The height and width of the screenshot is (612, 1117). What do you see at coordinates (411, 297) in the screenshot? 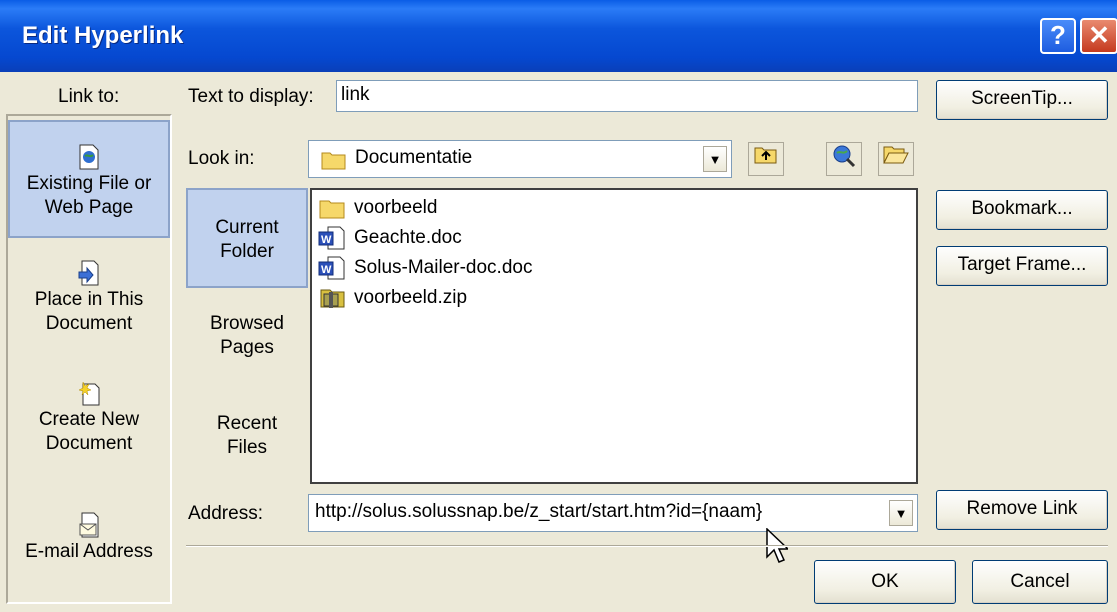
I see `file-name: voorbeeld.zip` at bounding box center [411, 297].